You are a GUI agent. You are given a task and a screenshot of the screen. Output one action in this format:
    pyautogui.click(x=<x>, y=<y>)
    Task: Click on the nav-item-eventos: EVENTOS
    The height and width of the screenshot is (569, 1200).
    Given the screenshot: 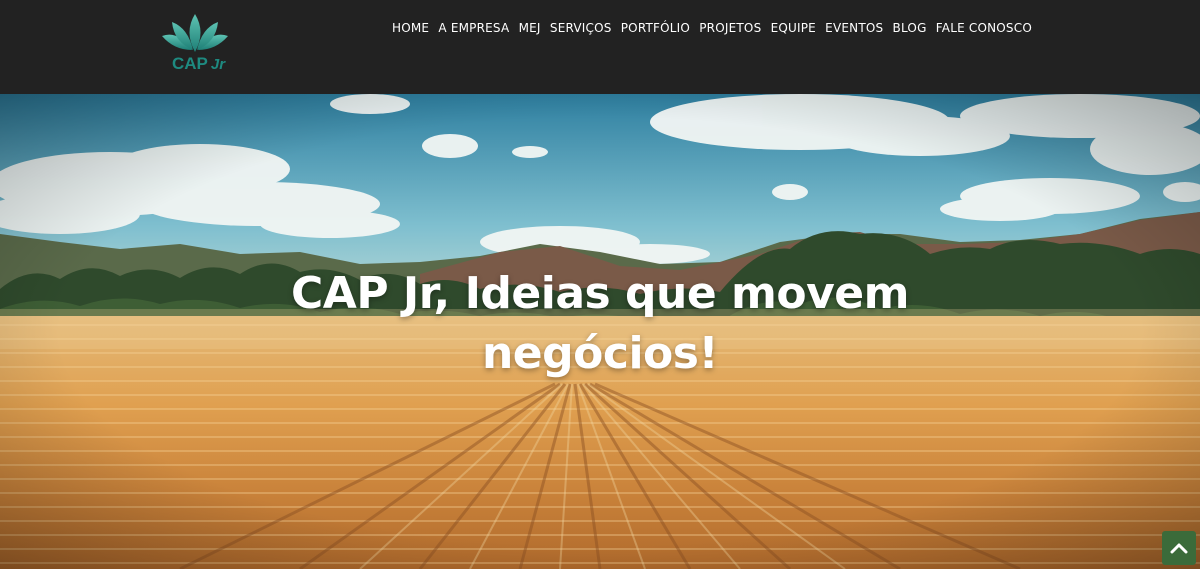 What is the action you would take?
    pyautogui.click(x=854, y=28)
    